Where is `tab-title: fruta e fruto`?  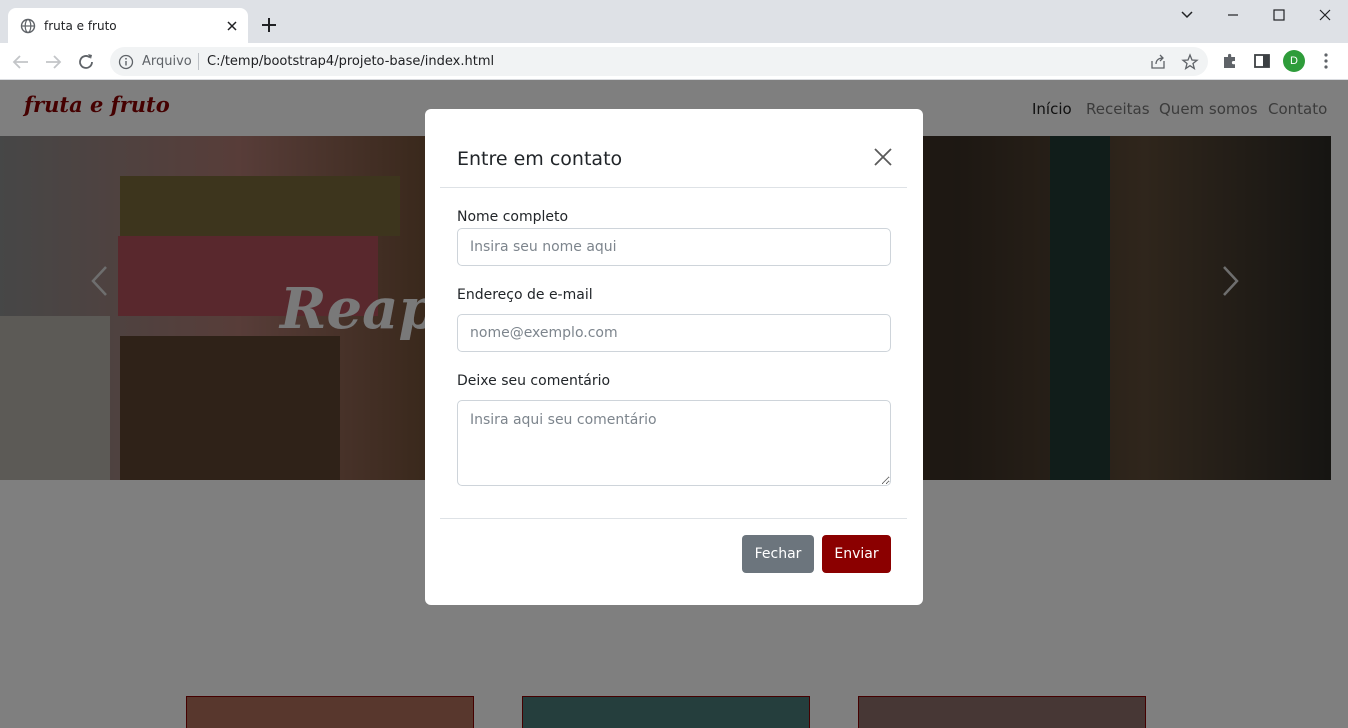
tab-title: fruta e fruto is located at coordinates (80, 26).